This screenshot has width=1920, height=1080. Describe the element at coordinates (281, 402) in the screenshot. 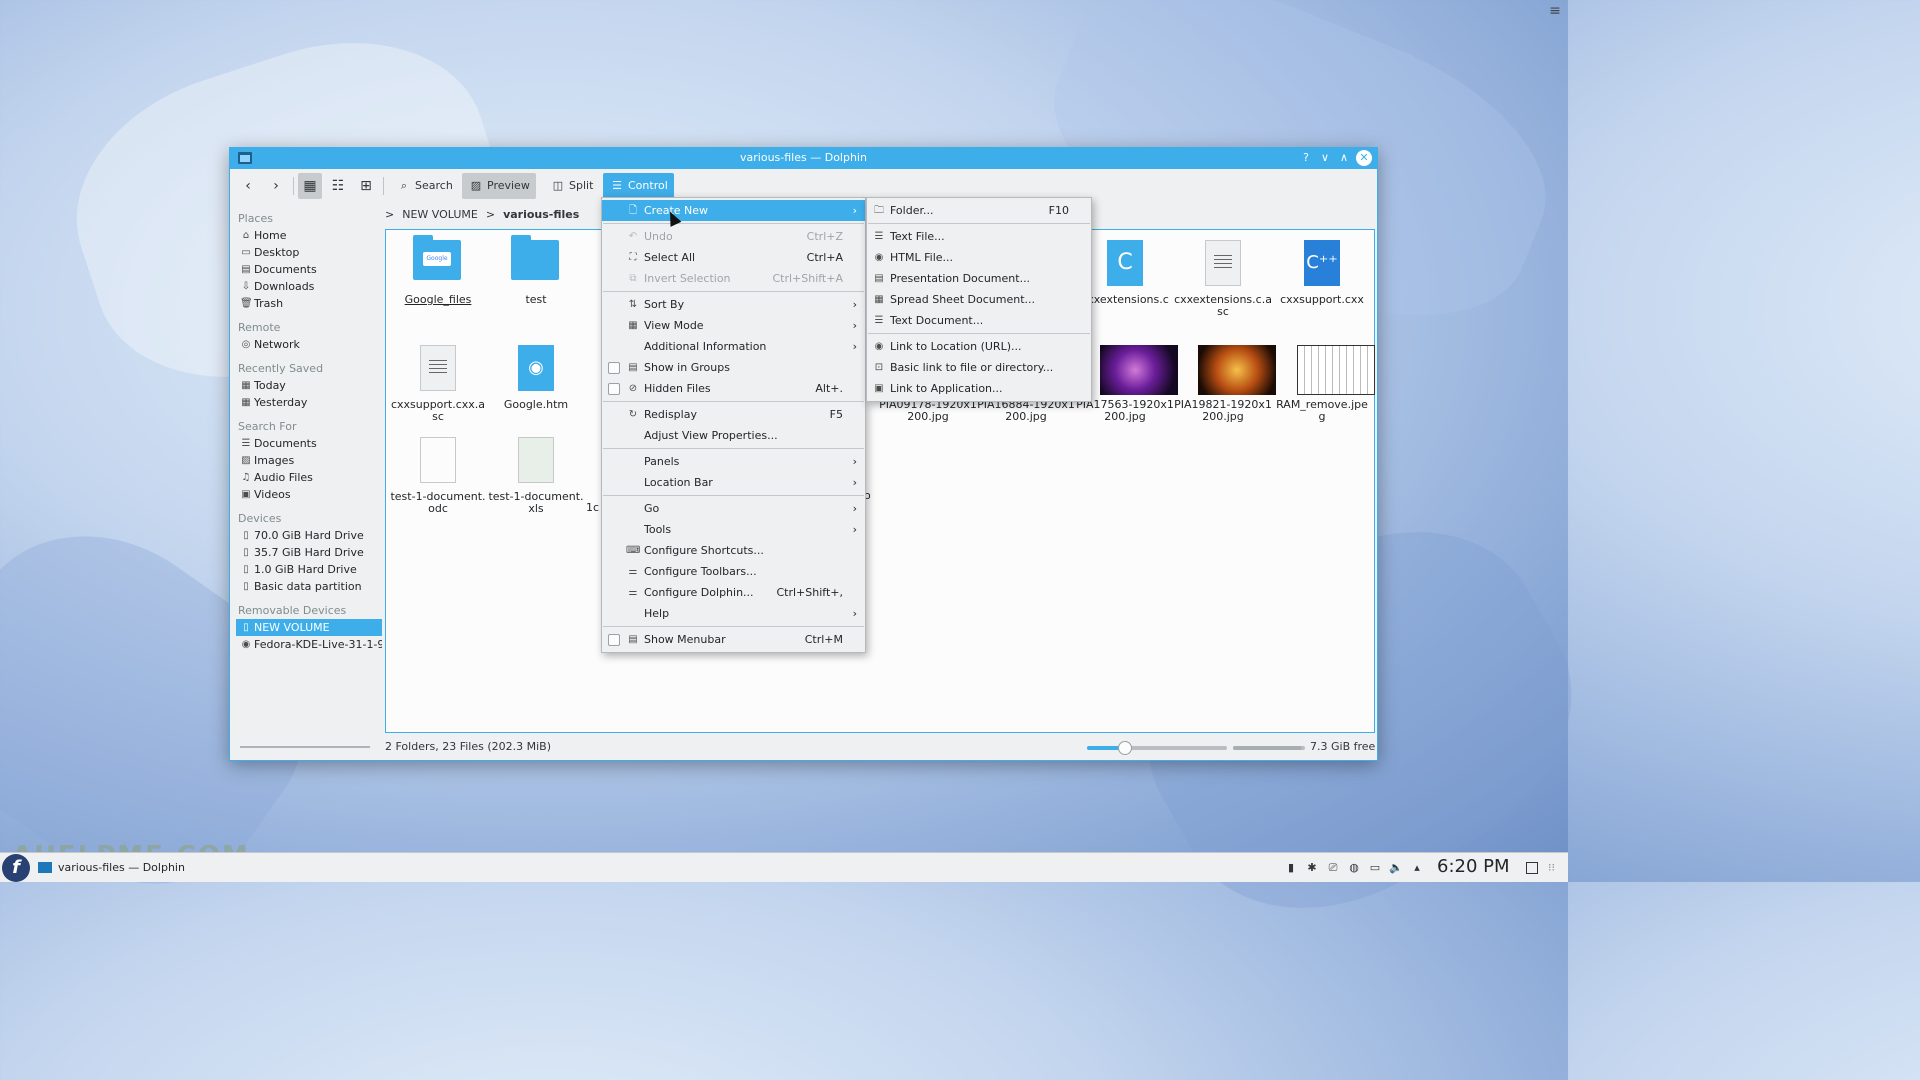

I see `sidebar-item-label: Yesterday` at that location.